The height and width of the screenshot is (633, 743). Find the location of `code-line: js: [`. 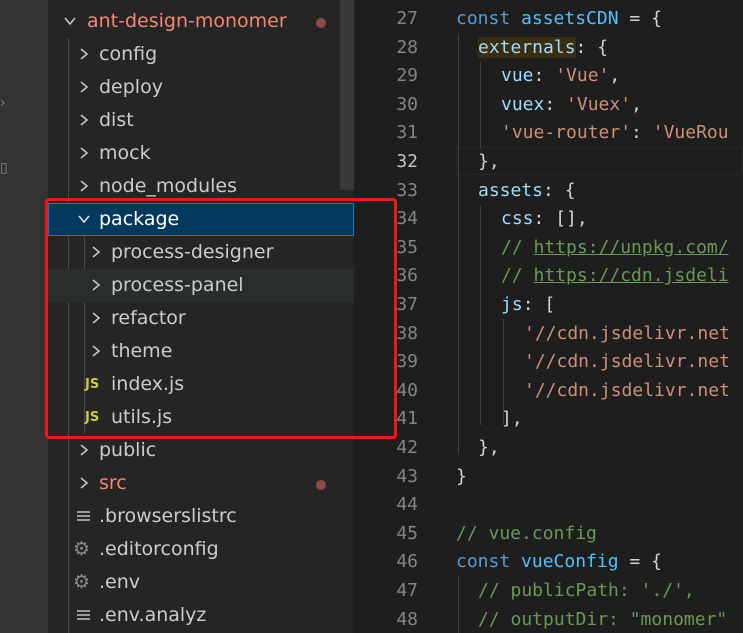

code-line: js: [ is located at coordinates (528, 305).